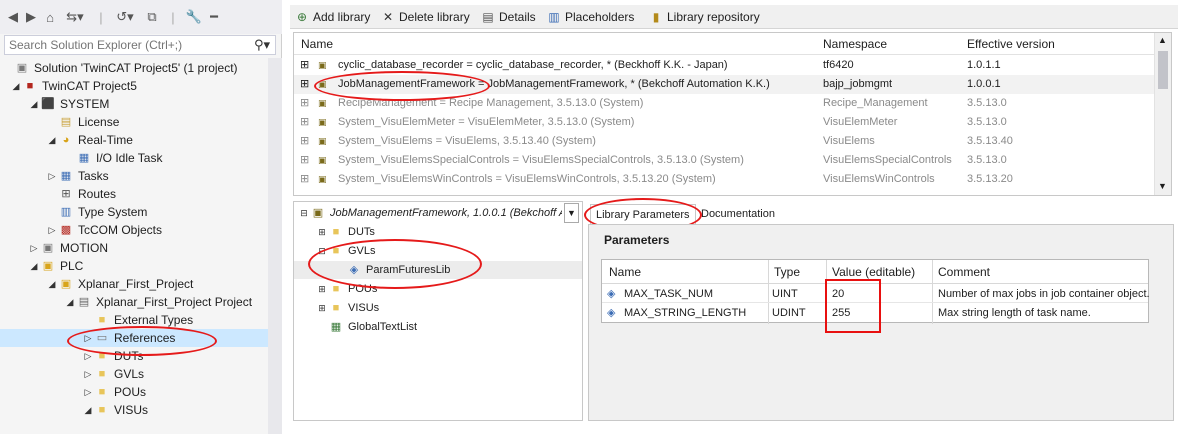  What do you see at coordinates (1163, 70) in the screenshot?
I see `scroll-thumb` at bounding box center [1163, 70].